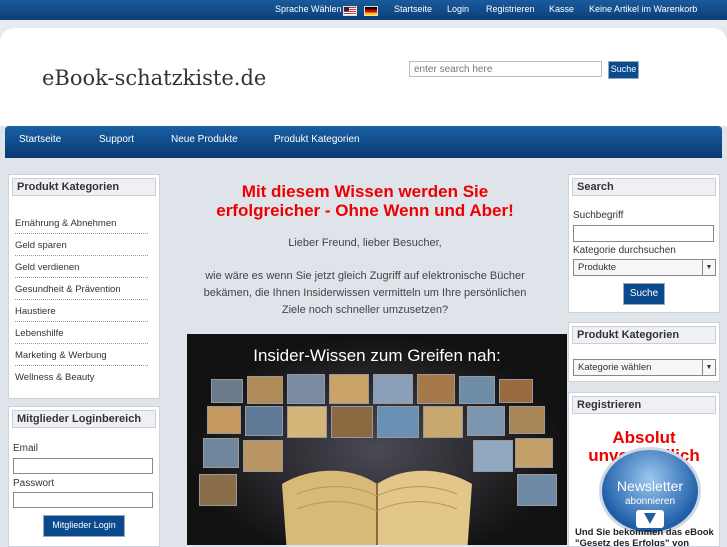  Describe the element at coordinates (644, 267) in the screenshot. I see `category-search-select: Produkte ▼` at that location.